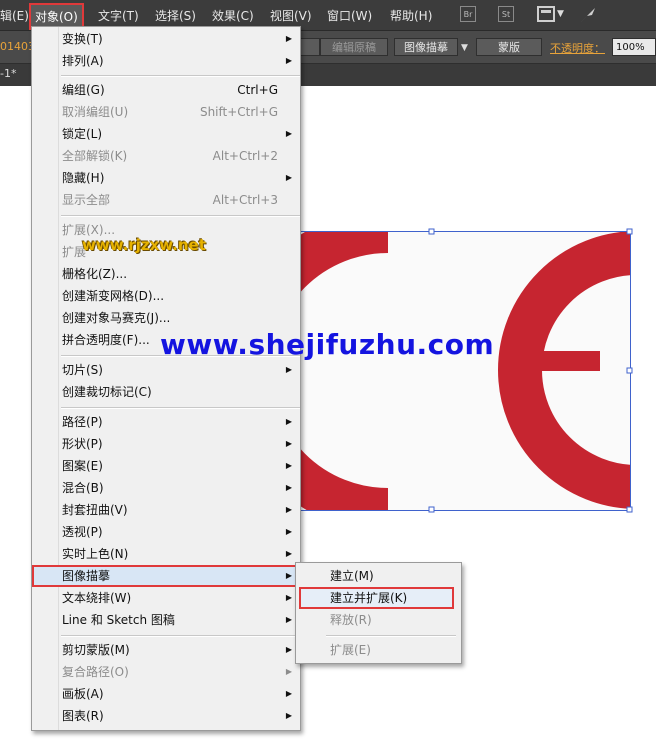 The image size is (656, 742). What do you see at coordinates (166, 532) in the screenshot?
I see `menu-item-perspective: 透视(P) ▶` at bounding box center [166, 532].